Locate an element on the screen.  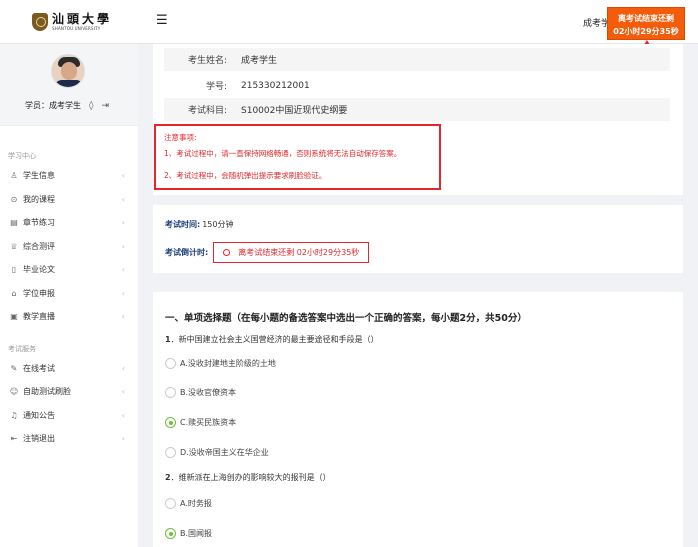
sidebar-item-chapter-practice: ▤ 章节练习 ‹ is located at coordinates (69, 223).